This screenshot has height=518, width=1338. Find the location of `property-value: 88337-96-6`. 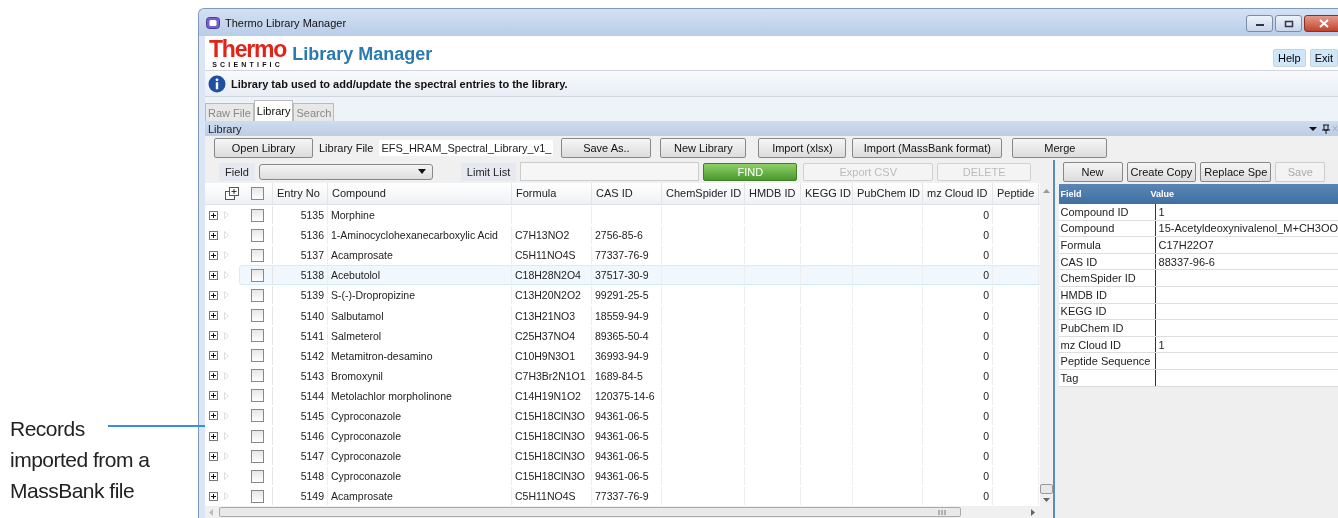

property-value: 88337-96-6 is located at coordinates (1186, 261).